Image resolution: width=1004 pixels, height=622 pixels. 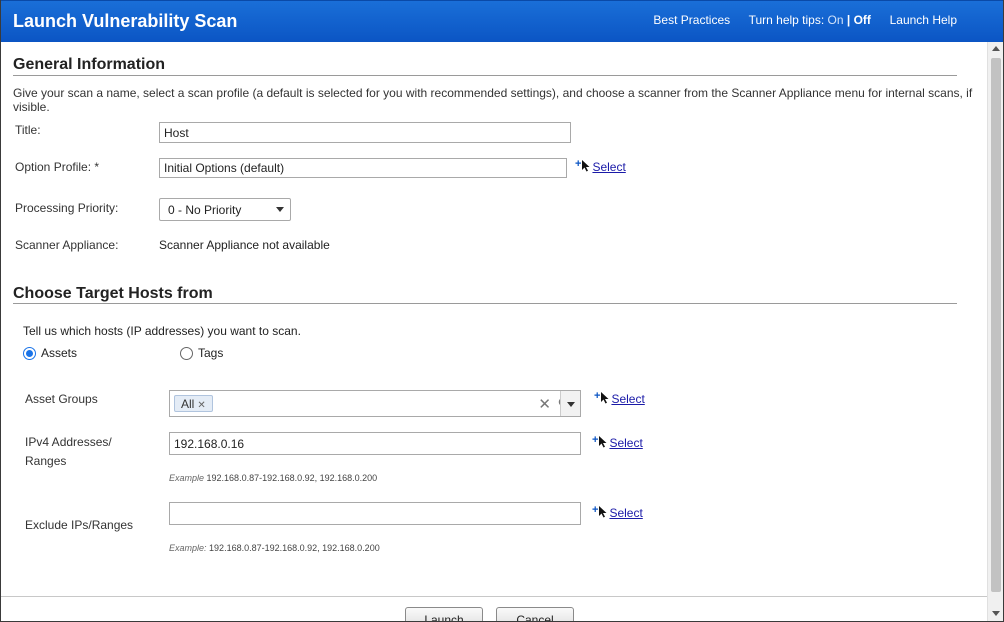 What do you see at coordinates (187, 478) in the screenshot?
I see `ipv4-example-label: Example` at bounding box center [187, 478].